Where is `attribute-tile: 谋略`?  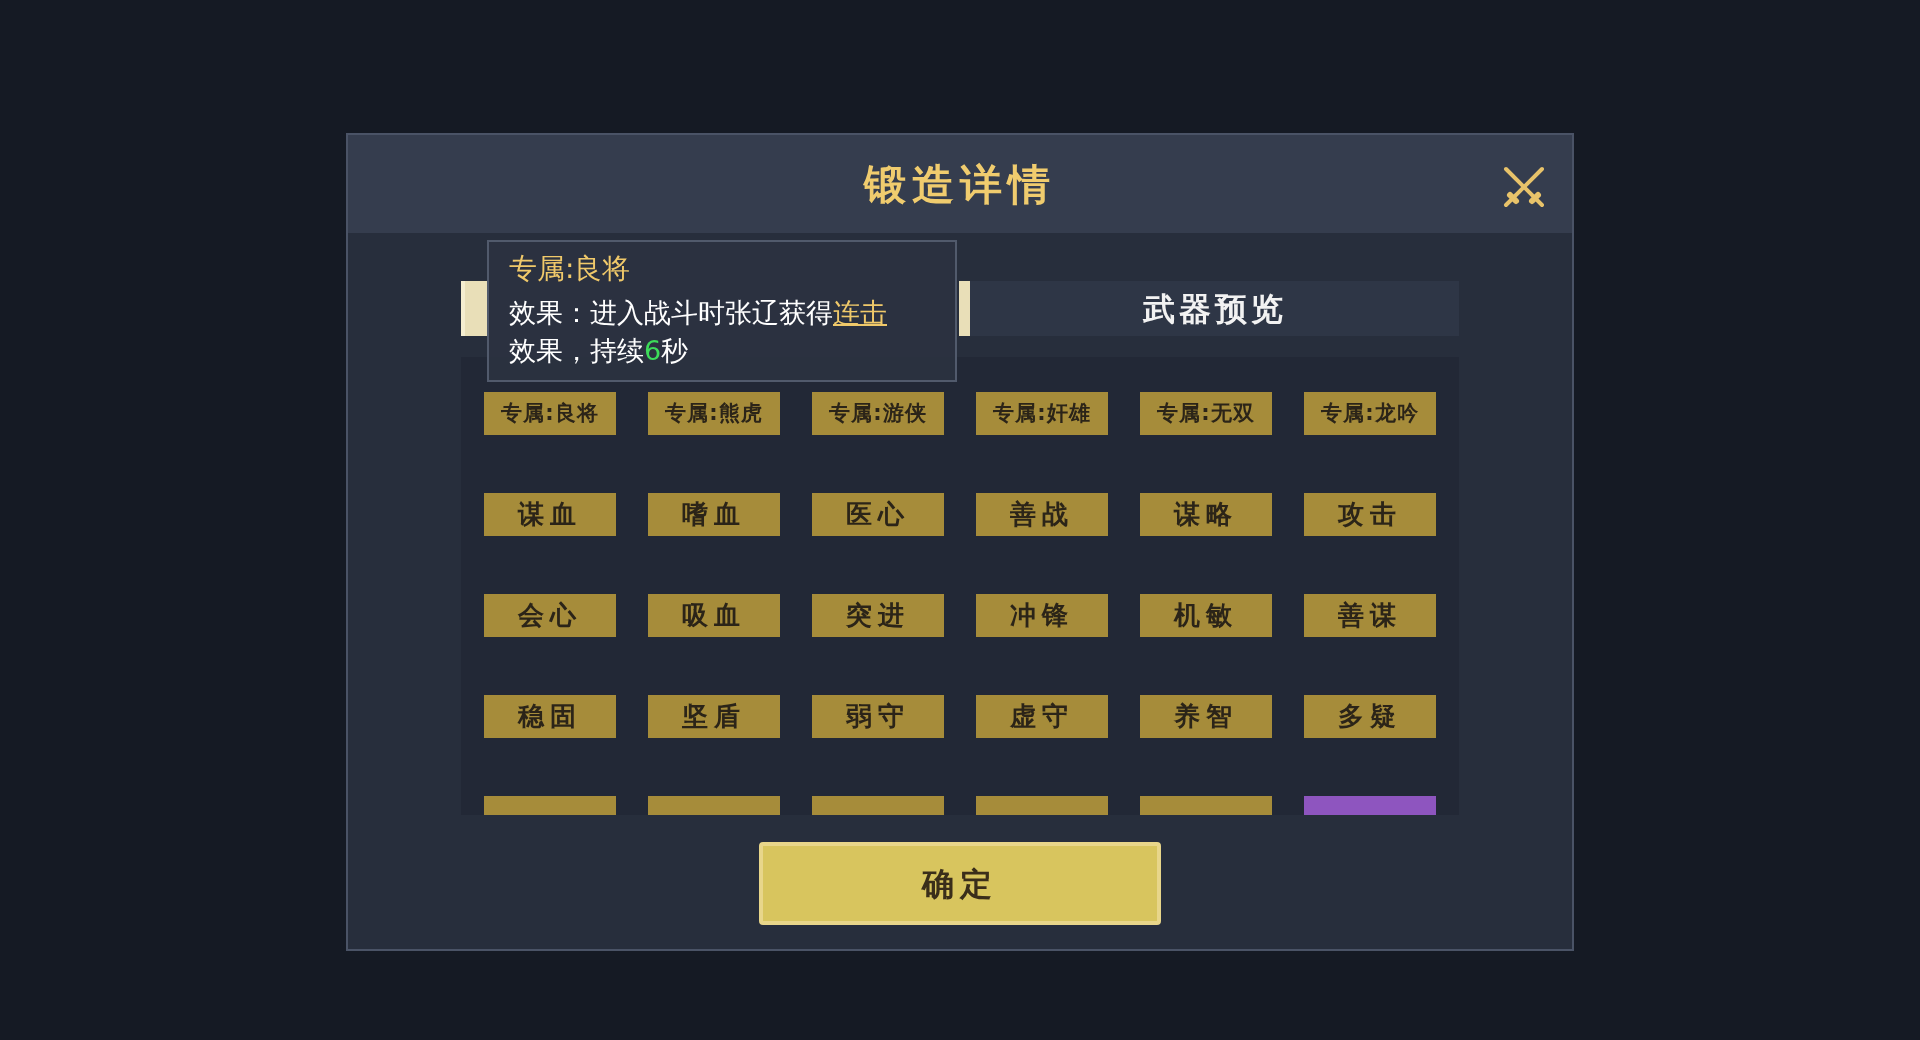
attribute-tile: 谋略 is located at coordinates (1206, 514).